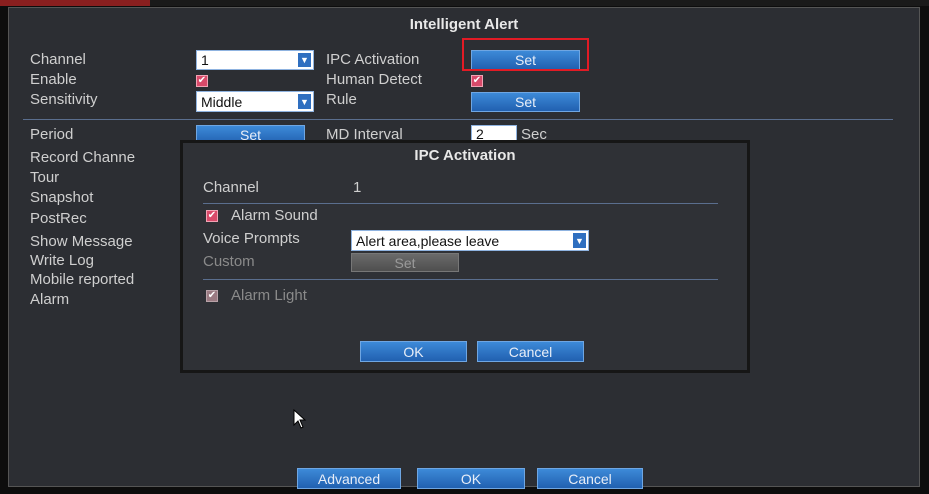  Describe the element at coordinates (52, 134) in the screenshot. I see `period-label: Period` at that location.